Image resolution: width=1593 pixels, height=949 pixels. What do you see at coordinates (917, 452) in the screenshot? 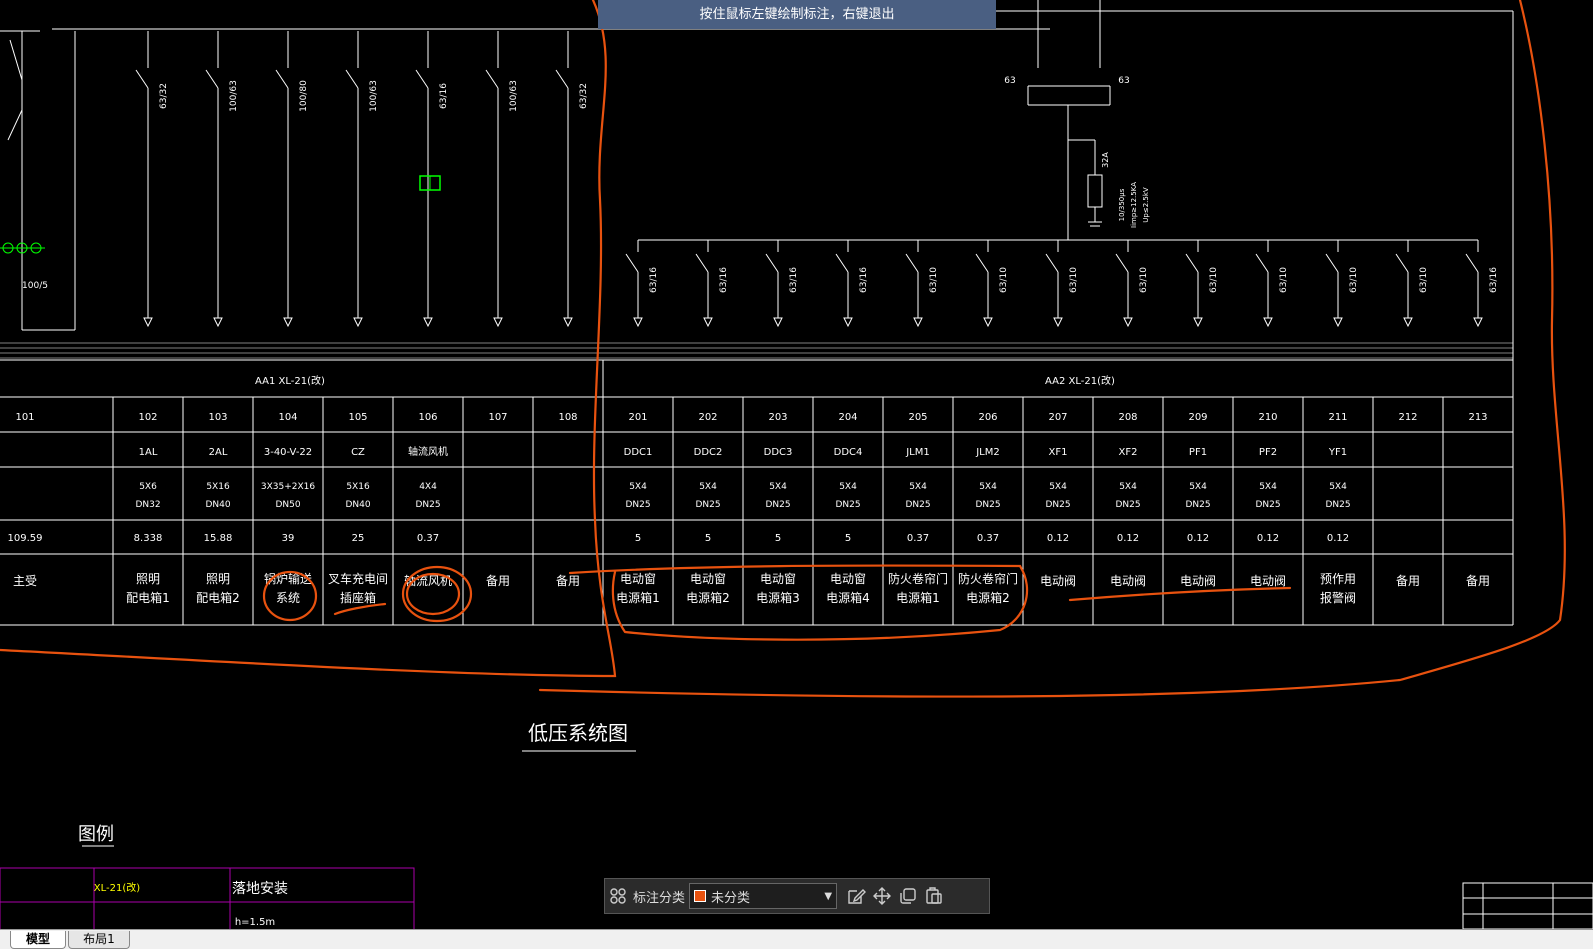
I see `circuit-code: JLM1` at bounding box center [917, 452].